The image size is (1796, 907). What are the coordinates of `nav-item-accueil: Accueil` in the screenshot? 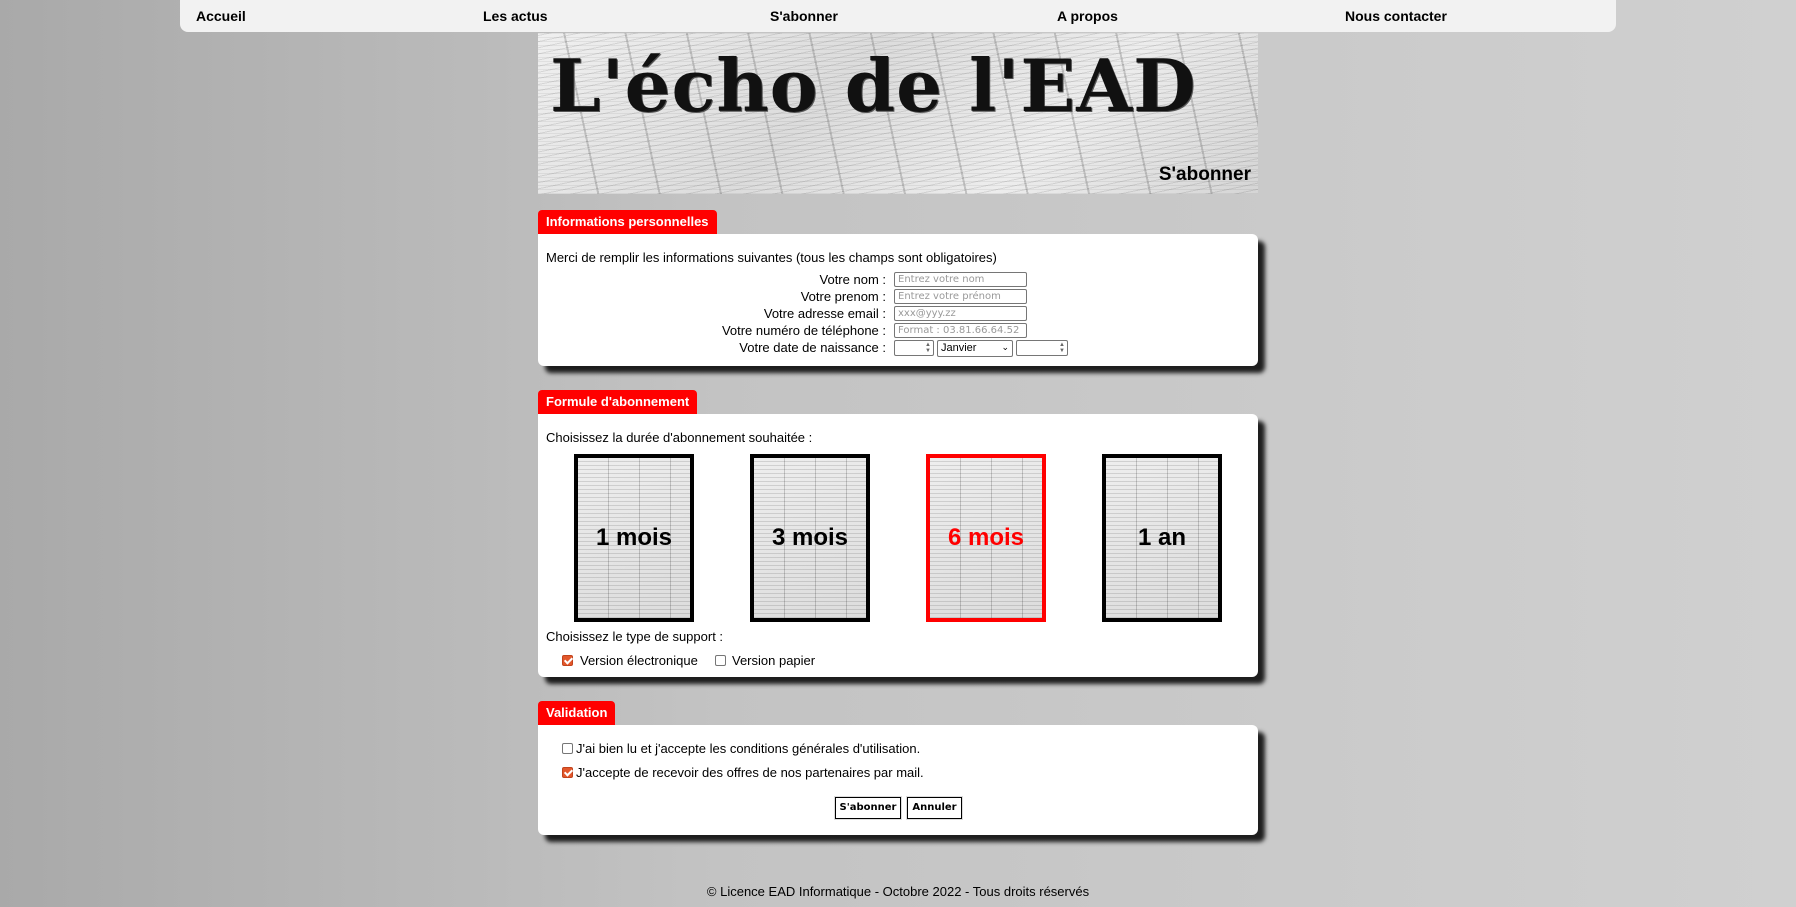 It's located at (221, 16).